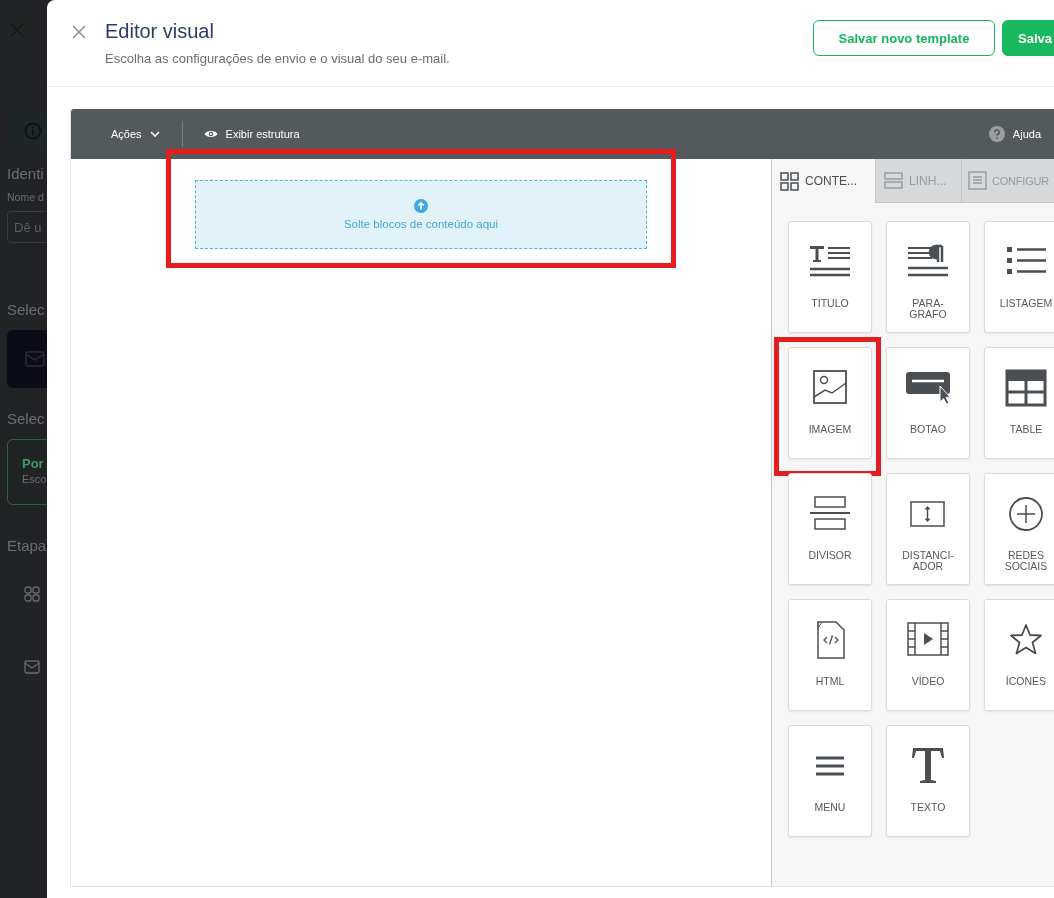 The height and width of the screenshot is (898, 1054). What do you see at coordinates (1019, 529) in the screenshot?
I see `content-block: REDES SOCIAIS` at bounding box center [1019, 529].